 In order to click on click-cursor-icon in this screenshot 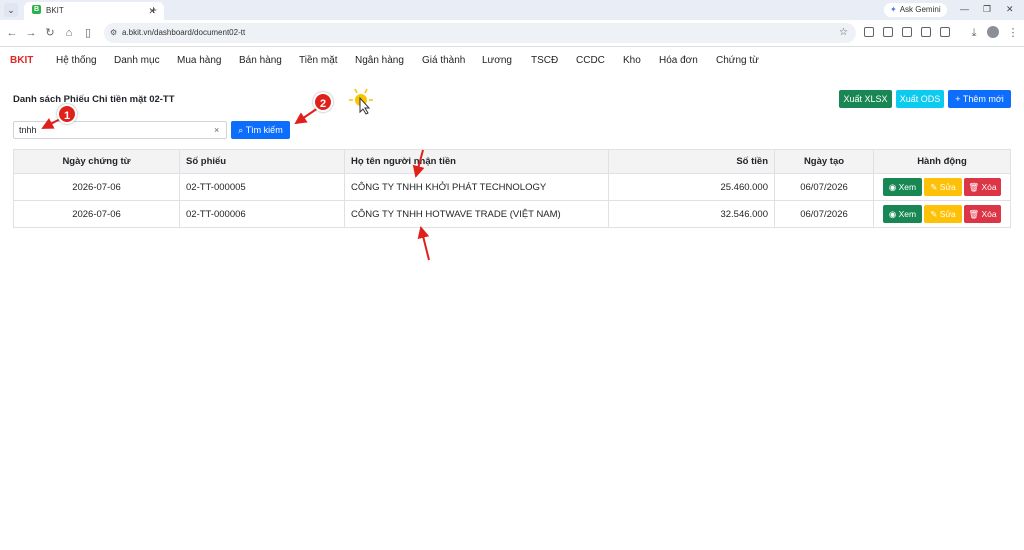, I will do `click(361, 101)`.